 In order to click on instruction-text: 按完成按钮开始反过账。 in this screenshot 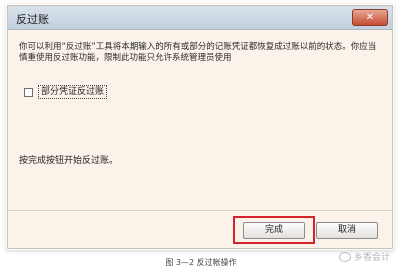, I will do `click(69, 161)`.